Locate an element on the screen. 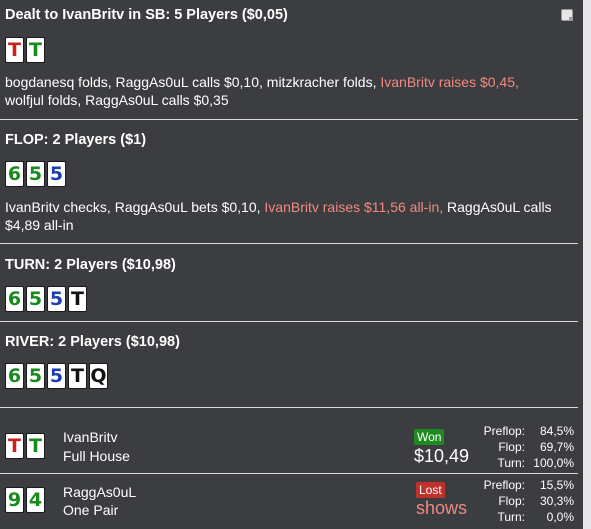 Image resolution: width=591 pixels, height=529 pixels. player-name: IvanBritv is located at coordinates (90, 437).